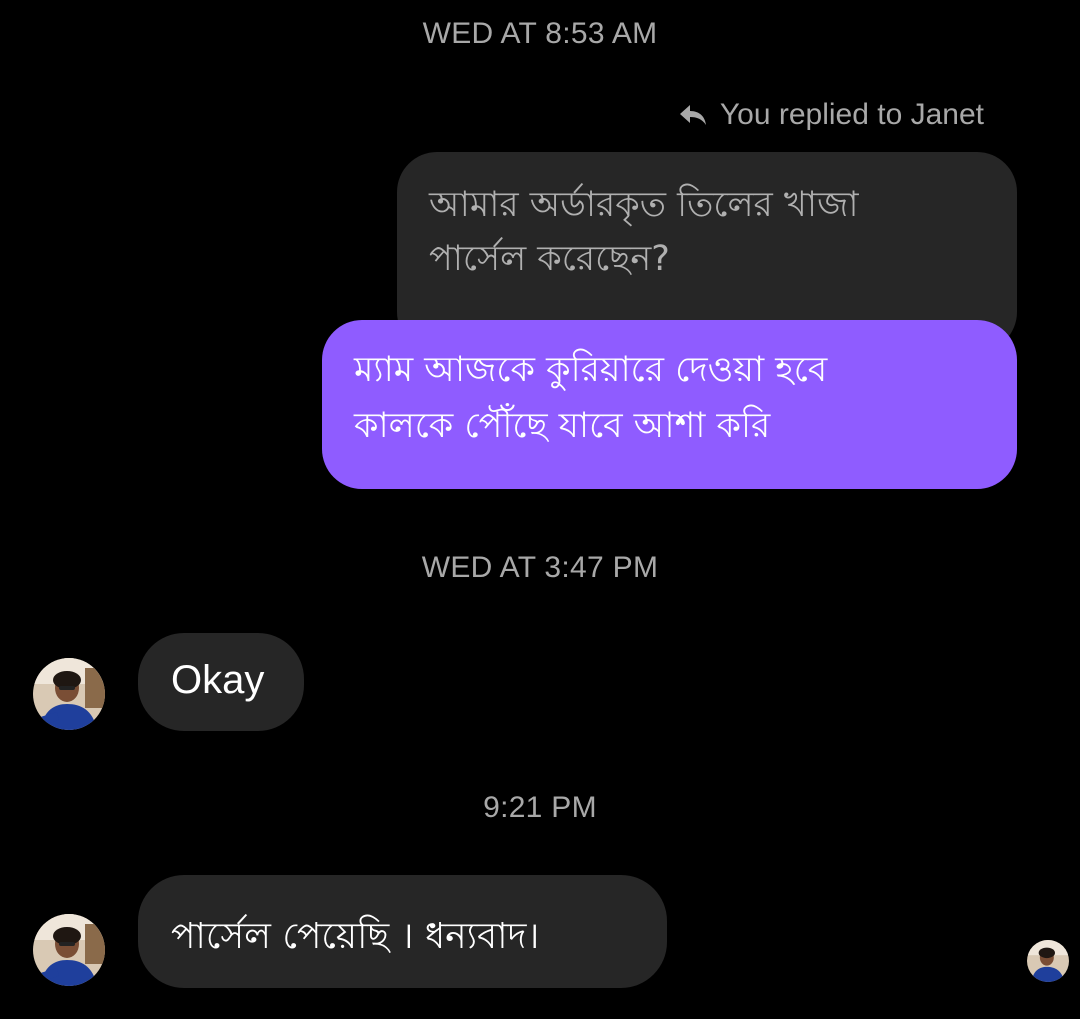  I want to click on timestamp-wed-853: WED AT 8:53 AM, so click(540, 33).